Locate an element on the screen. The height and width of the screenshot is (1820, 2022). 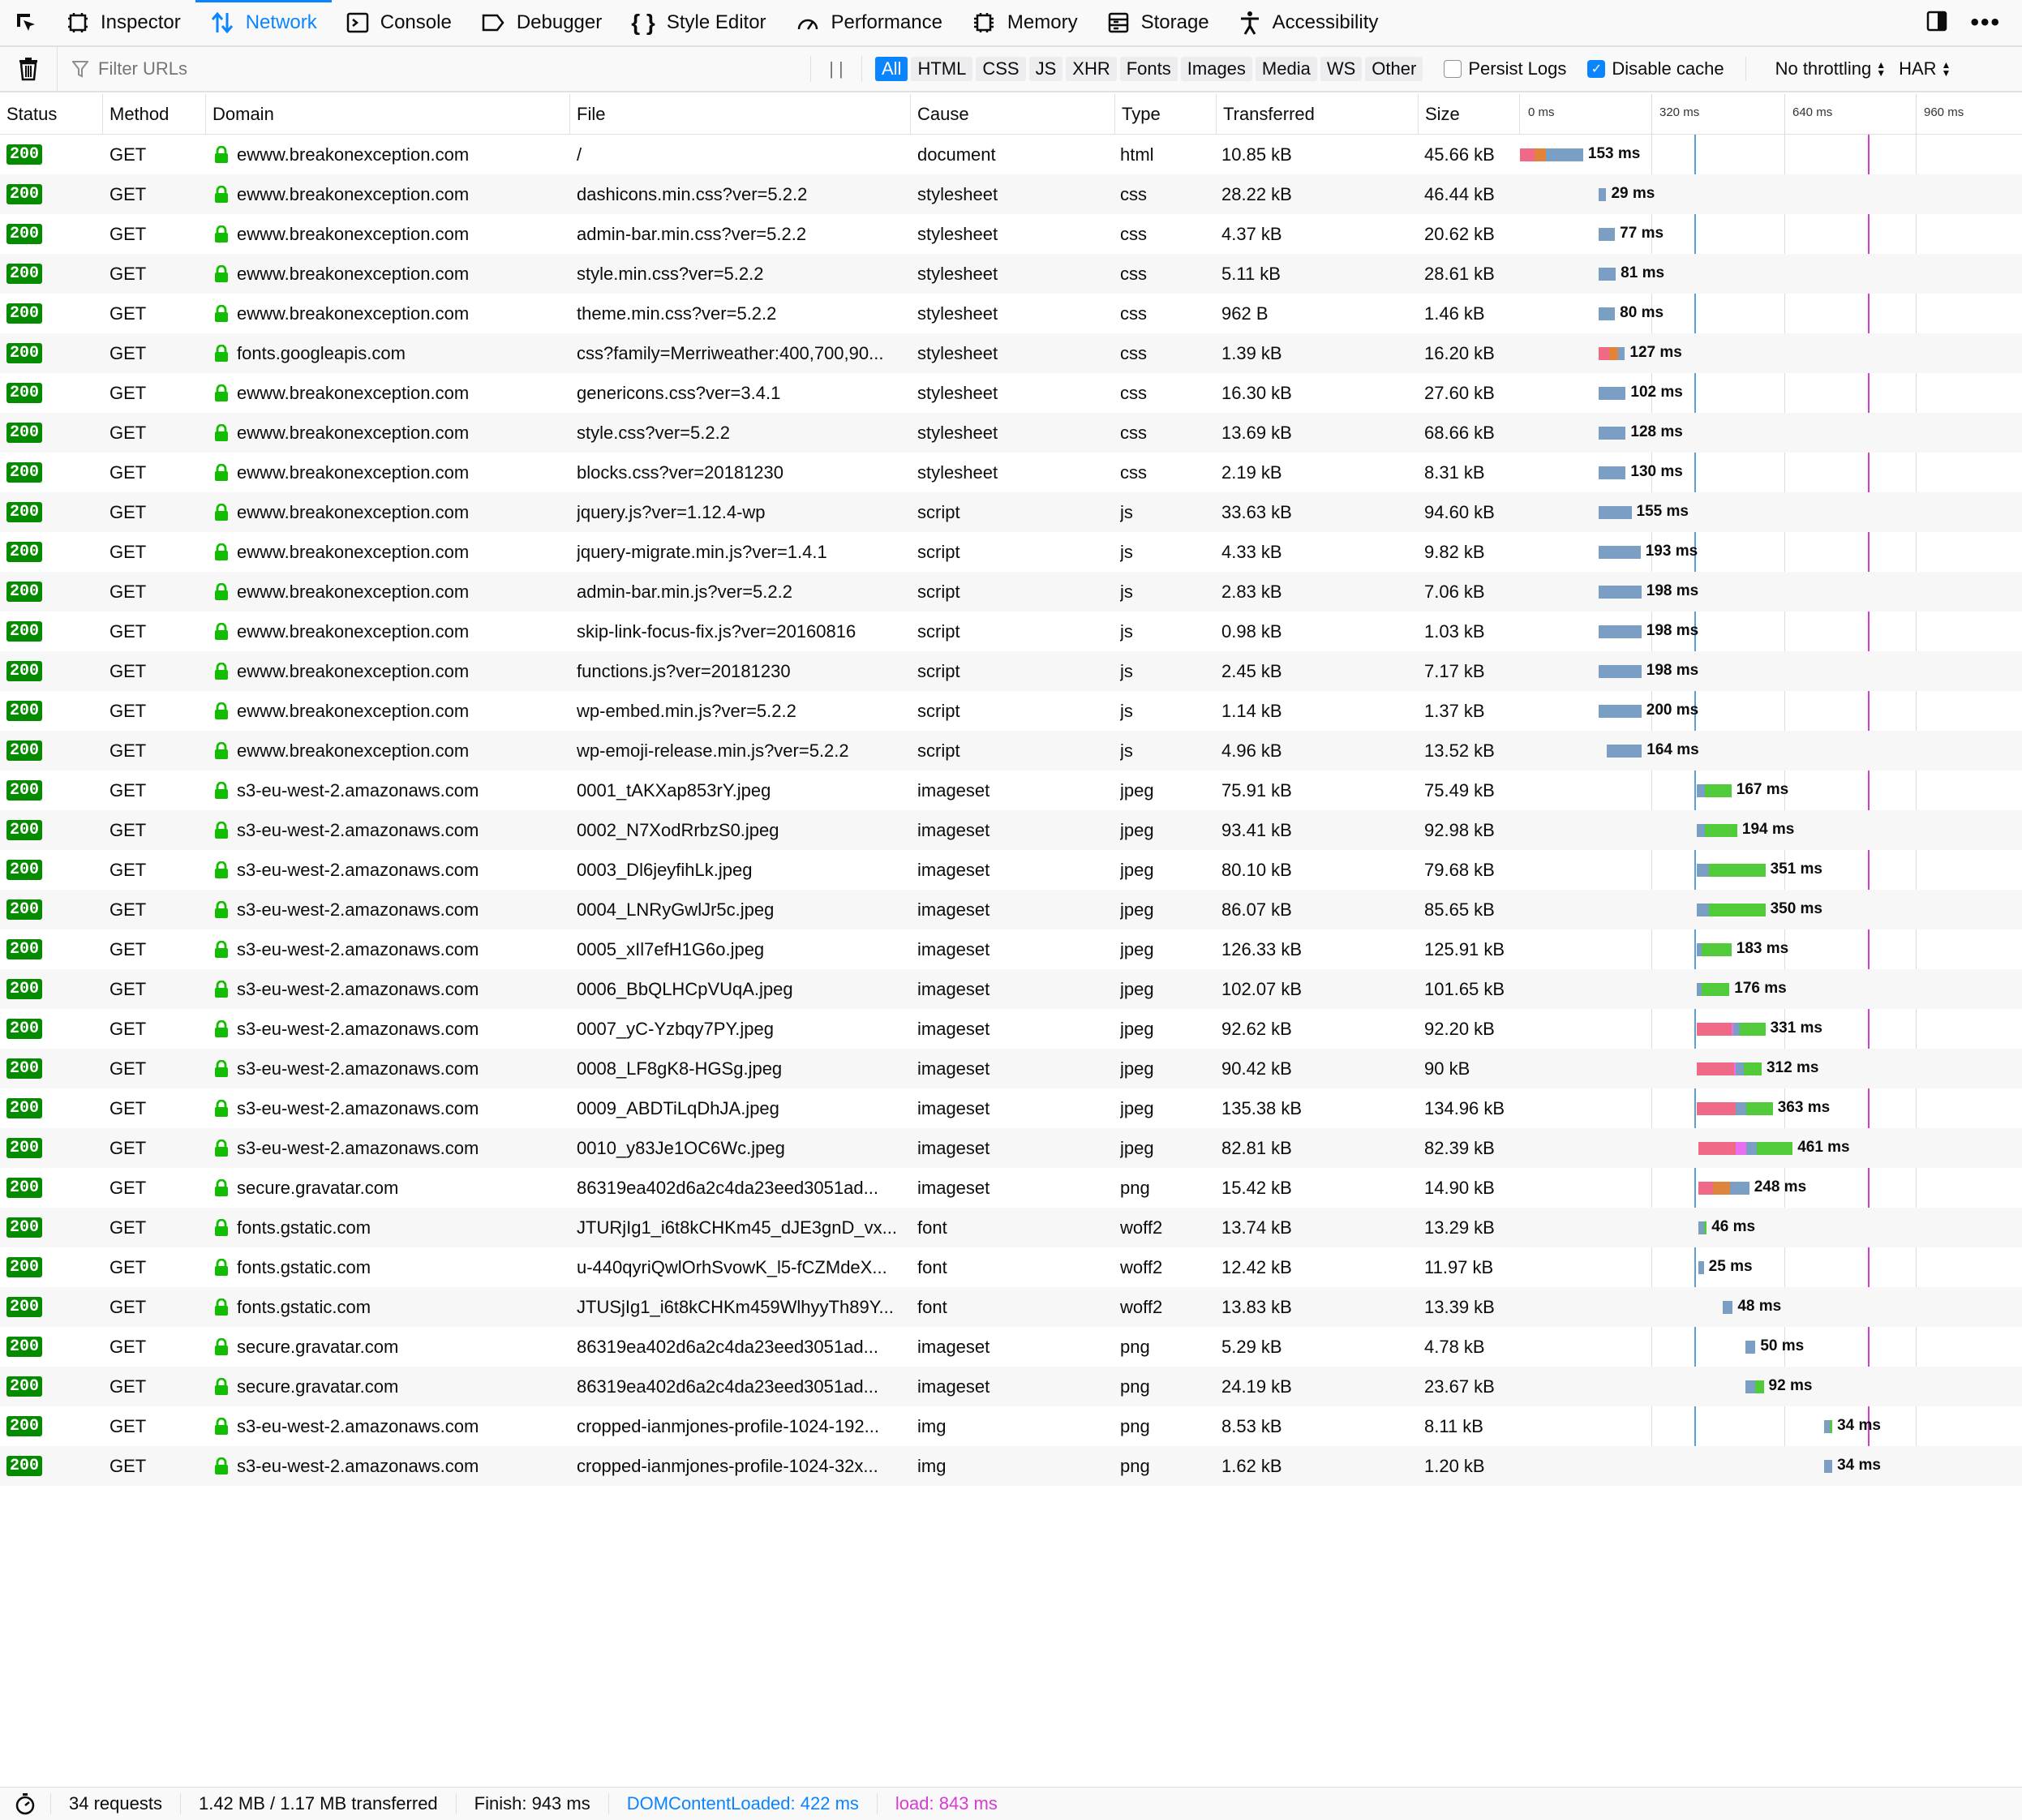
transferred-cell: 2.83 kB is located at coordinates (1251, 591).